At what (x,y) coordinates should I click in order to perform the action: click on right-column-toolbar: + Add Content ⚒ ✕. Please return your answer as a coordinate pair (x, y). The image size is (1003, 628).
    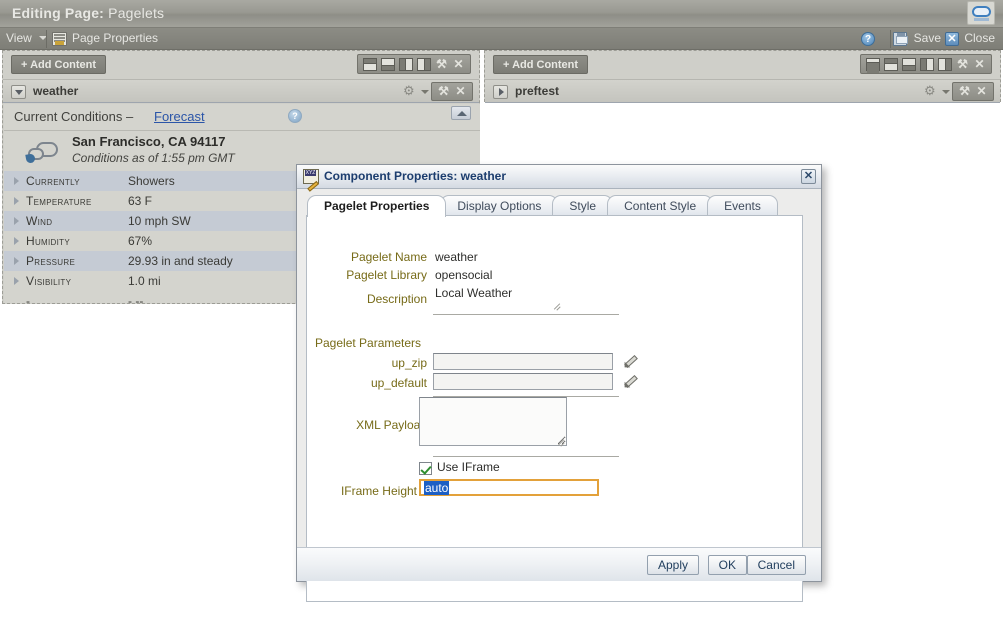
    Looking at the image, I should click on (742, 65).